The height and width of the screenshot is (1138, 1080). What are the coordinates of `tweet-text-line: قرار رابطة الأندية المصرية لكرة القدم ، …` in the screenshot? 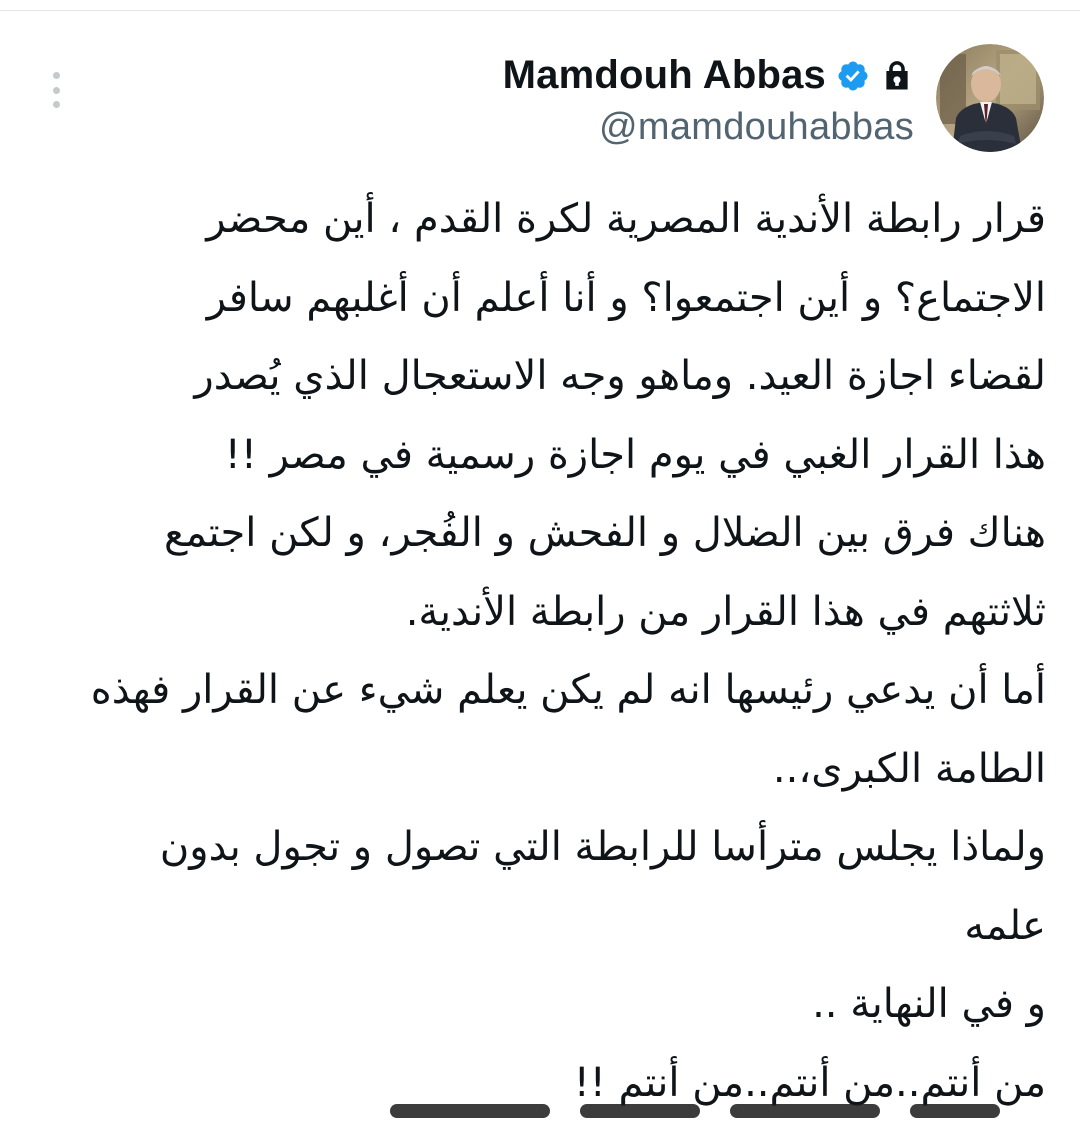 It's located at (626, 219).